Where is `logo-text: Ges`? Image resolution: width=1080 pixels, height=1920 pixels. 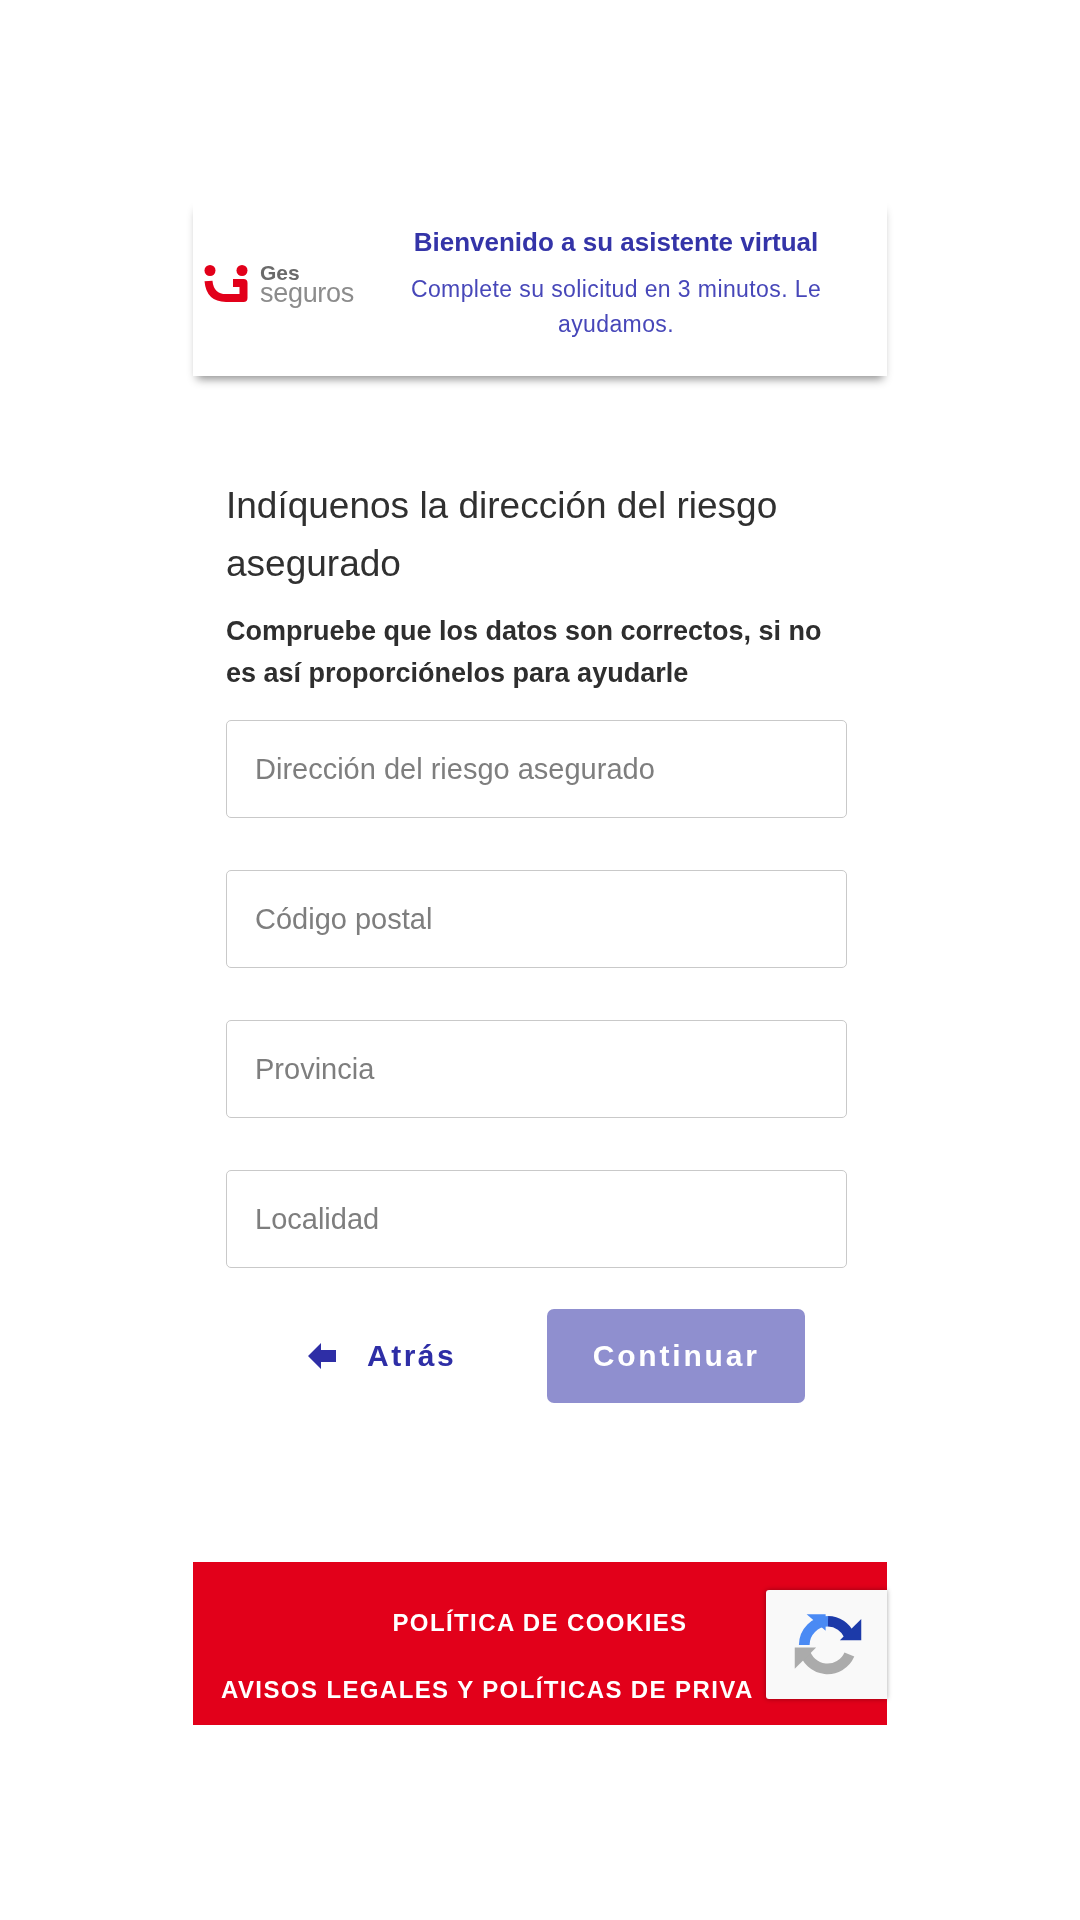
logo-text: Ges is located at coordinates (280, 272).